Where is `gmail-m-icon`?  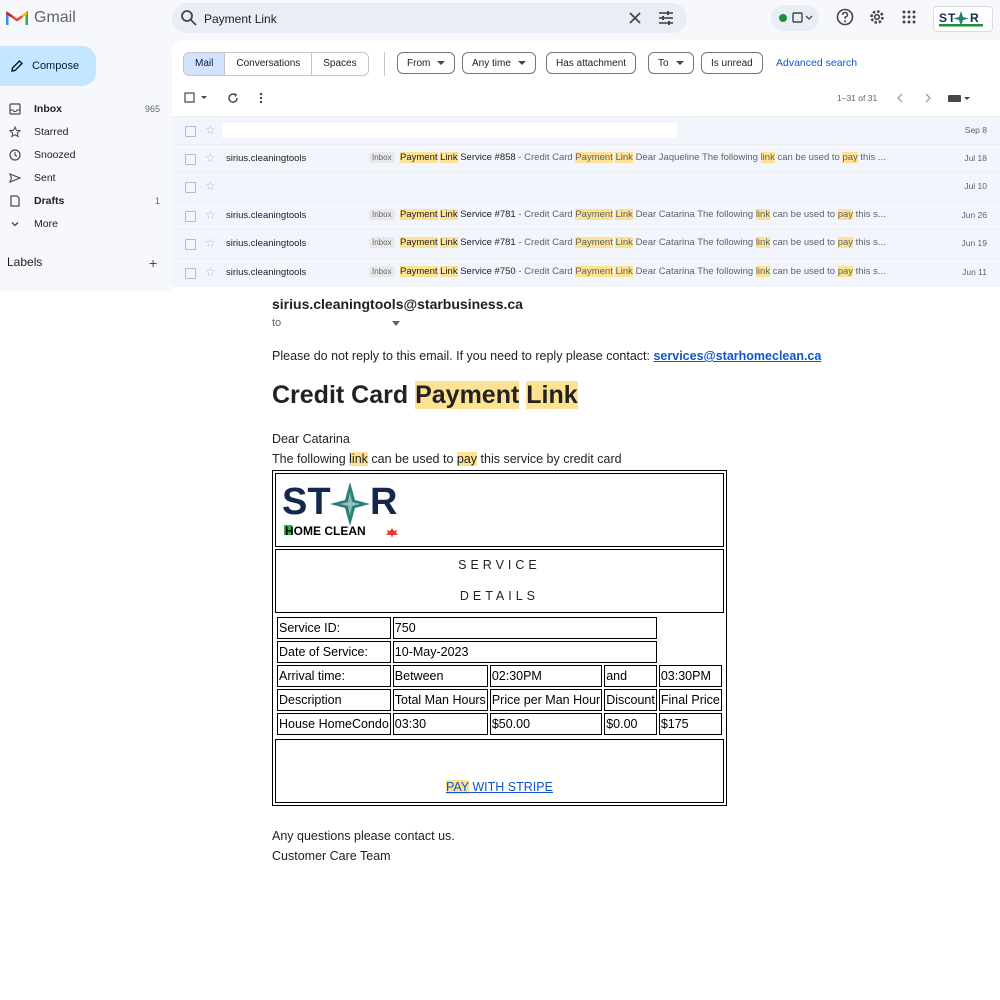 gmail-m-icon is located at coordinates (17, 17).